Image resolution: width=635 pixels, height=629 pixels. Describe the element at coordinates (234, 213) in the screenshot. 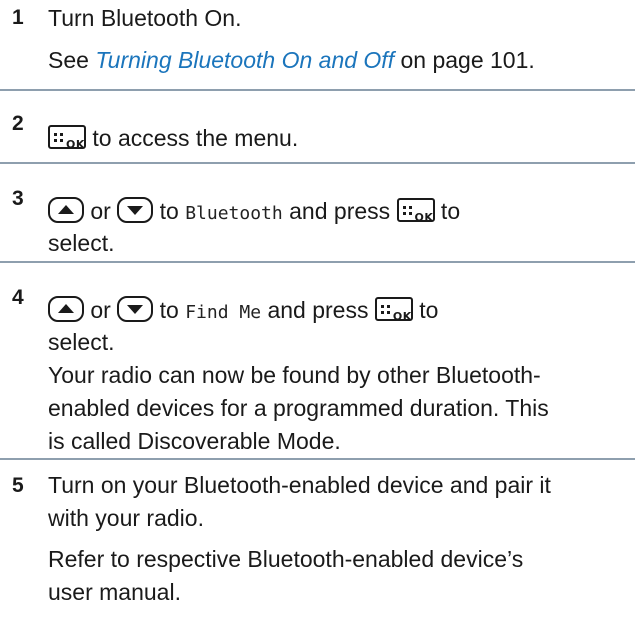

I see `menu-item-name: Bluetooth` at that location.